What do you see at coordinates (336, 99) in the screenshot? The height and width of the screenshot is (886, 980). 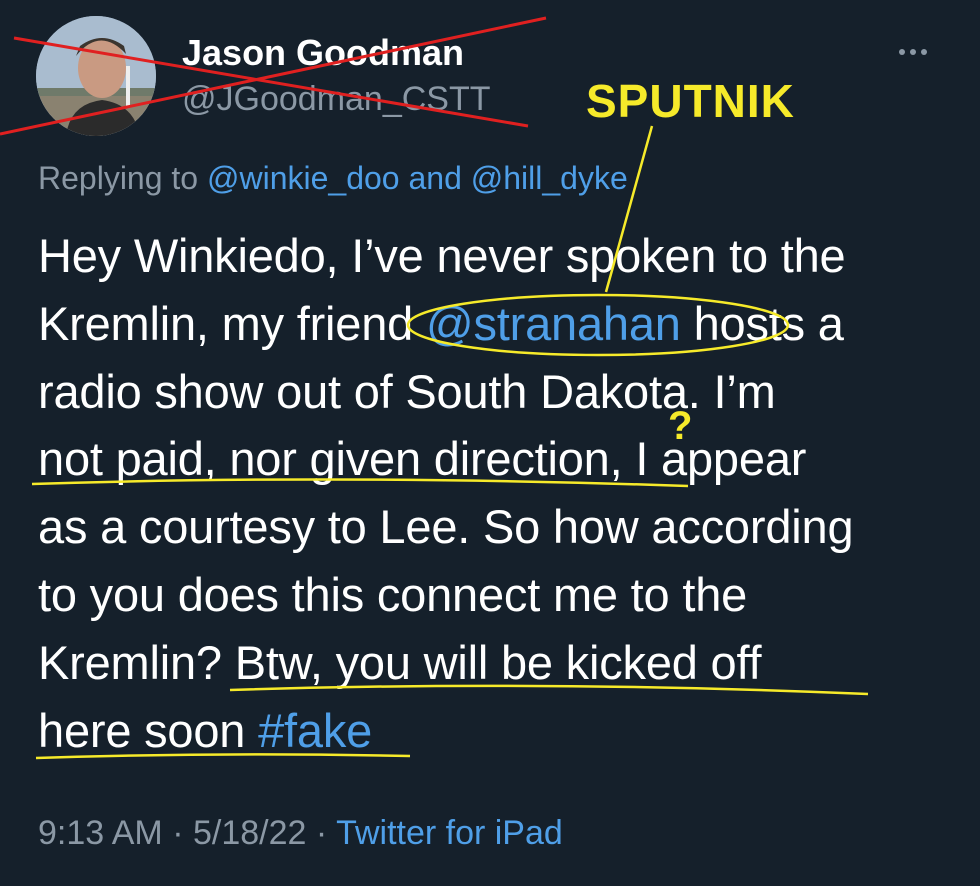 I see `user-handle: @JGoodman_CSTT` at bounding box center [336, 99].